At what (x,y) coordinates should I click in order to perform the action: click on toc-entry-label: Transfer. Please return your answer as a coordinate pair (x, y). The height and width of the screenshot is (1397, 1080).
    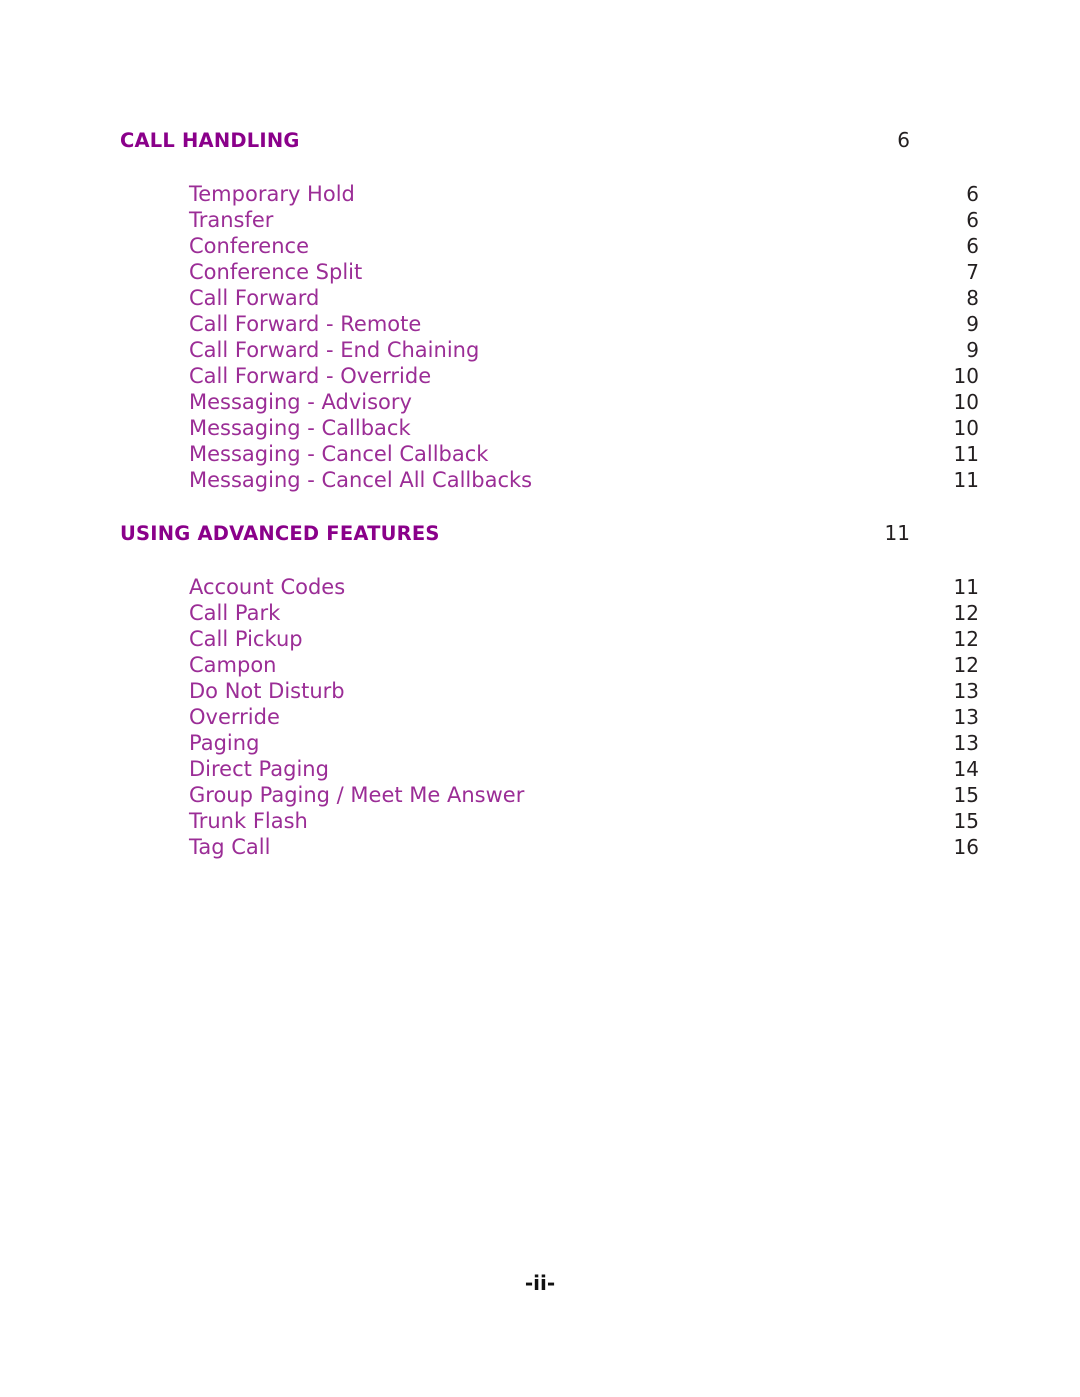
    Looking at the image, I should click on (231, 220).